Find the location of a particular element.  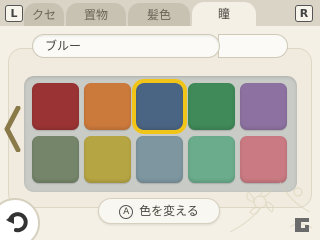

color-name-label: ブルー is located at coordinates (126, 46).